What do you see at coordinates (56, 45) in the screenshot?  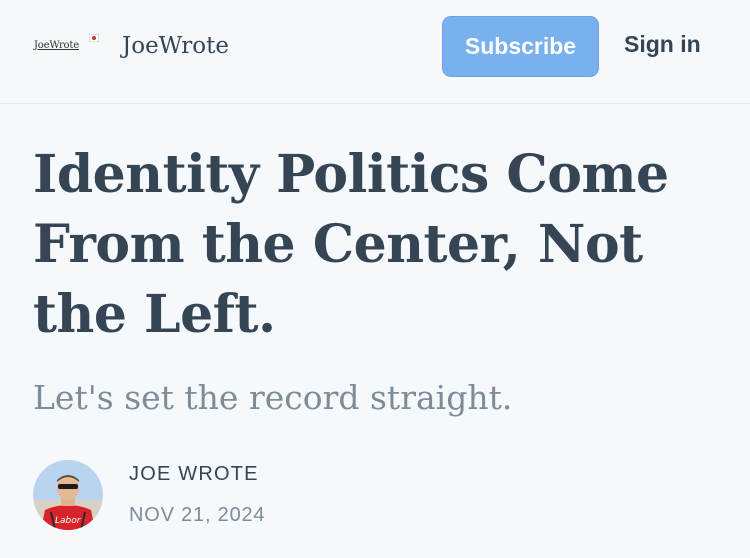 I see `logo-text: JoeWrote` at bounding box center [56, 45].